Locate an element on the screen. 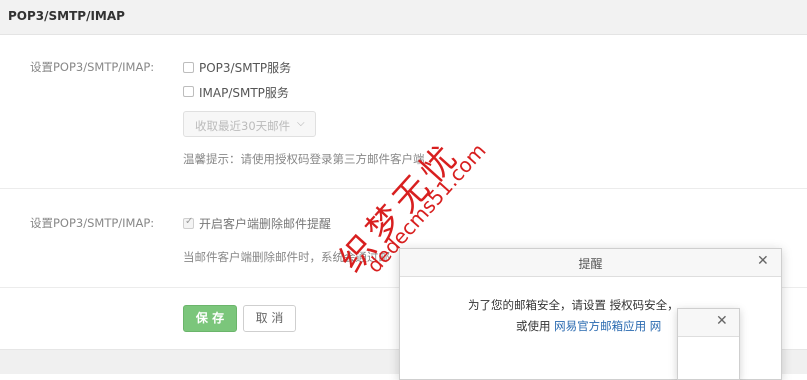 The height and width of the screenshot is (380, 807). chevron-down-icon: ⌵ is located at coordinates (301, 123).